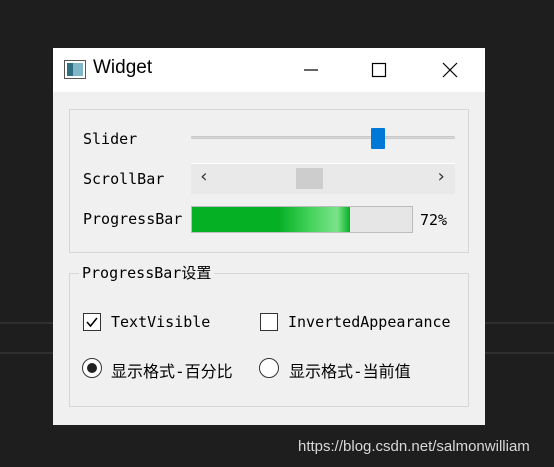  Describe the element at coordinates (350, 370) in the screenshot. I see `format-current-label: 显示格式-当前值` at that location.